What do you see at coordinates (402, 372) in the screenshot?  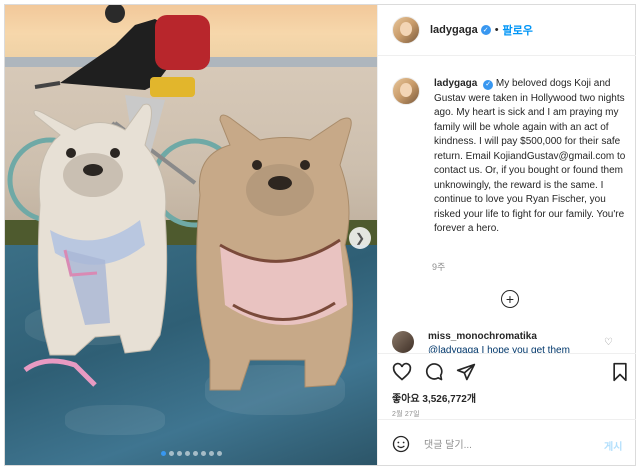 I see `heart-icon` at bounding box center [402, 372].